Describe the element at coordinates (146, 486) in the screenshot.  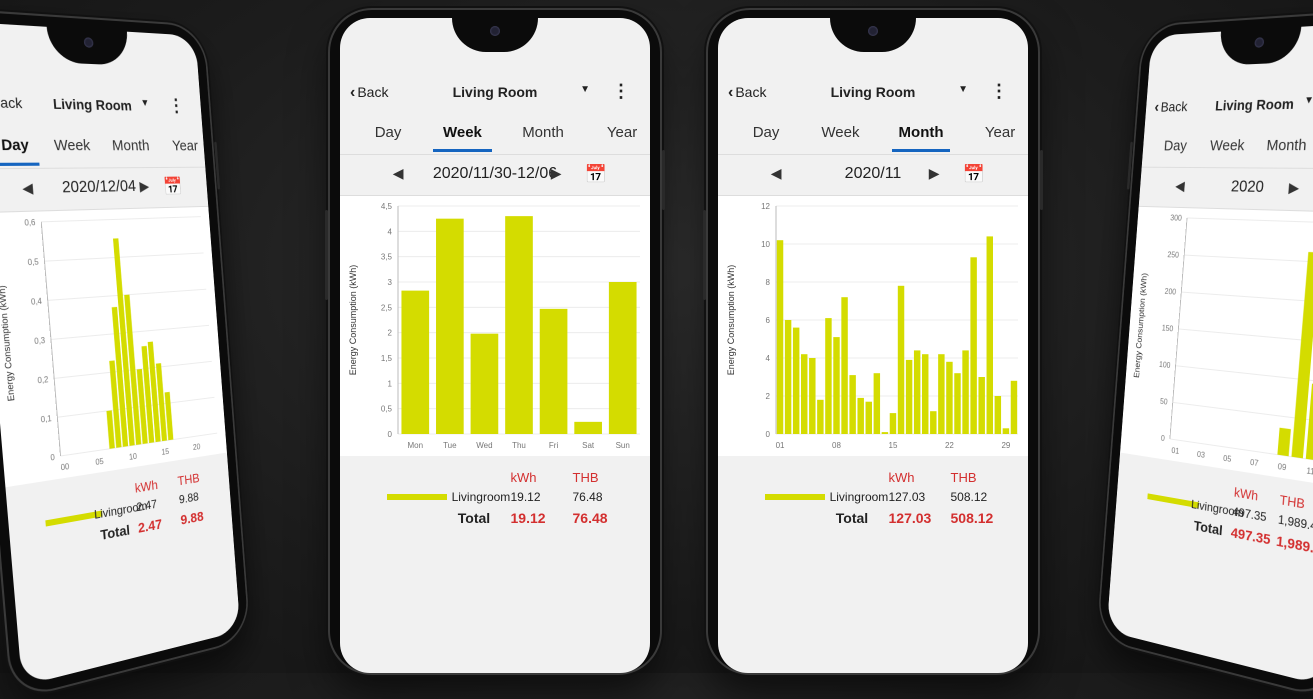
I see `kwh-header: kWh` at that location.